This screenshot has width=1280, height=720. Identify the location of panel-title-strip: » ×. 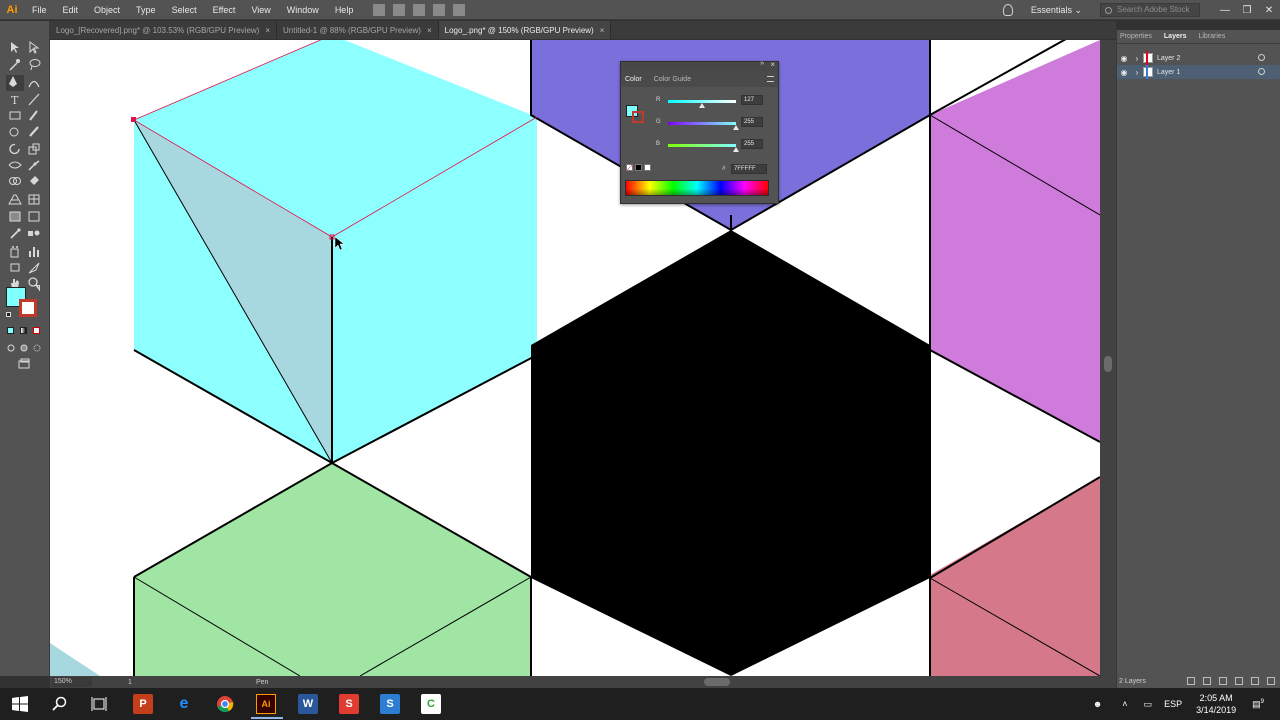
(699, 65).